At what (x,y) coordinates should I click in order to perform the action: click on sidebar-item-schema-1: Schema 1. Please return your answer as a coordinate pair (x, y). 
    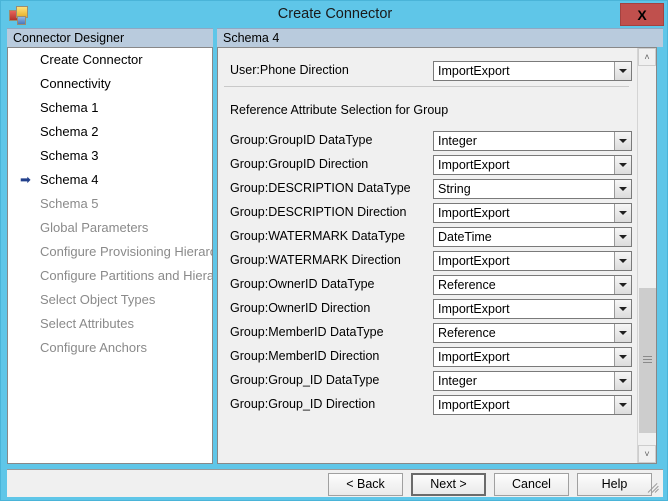
    Looking at the image, I should click on (110, 108).